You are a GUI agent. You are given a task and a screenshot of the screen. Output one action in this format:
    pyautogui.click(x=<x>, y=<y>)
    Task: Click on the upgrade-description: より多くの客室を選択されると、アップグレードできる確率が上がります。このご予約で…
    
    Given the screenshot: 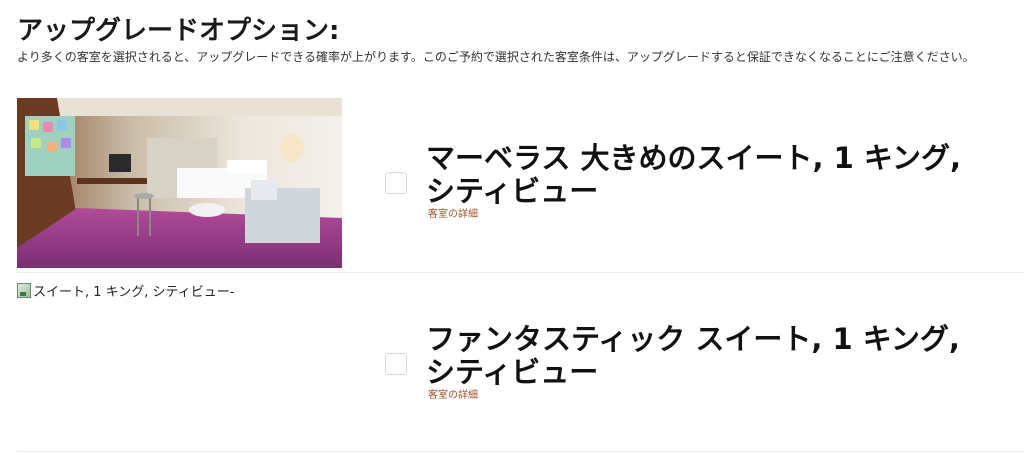 What is the action you would take?
    pyautogui.click(x=496, y=57)
    